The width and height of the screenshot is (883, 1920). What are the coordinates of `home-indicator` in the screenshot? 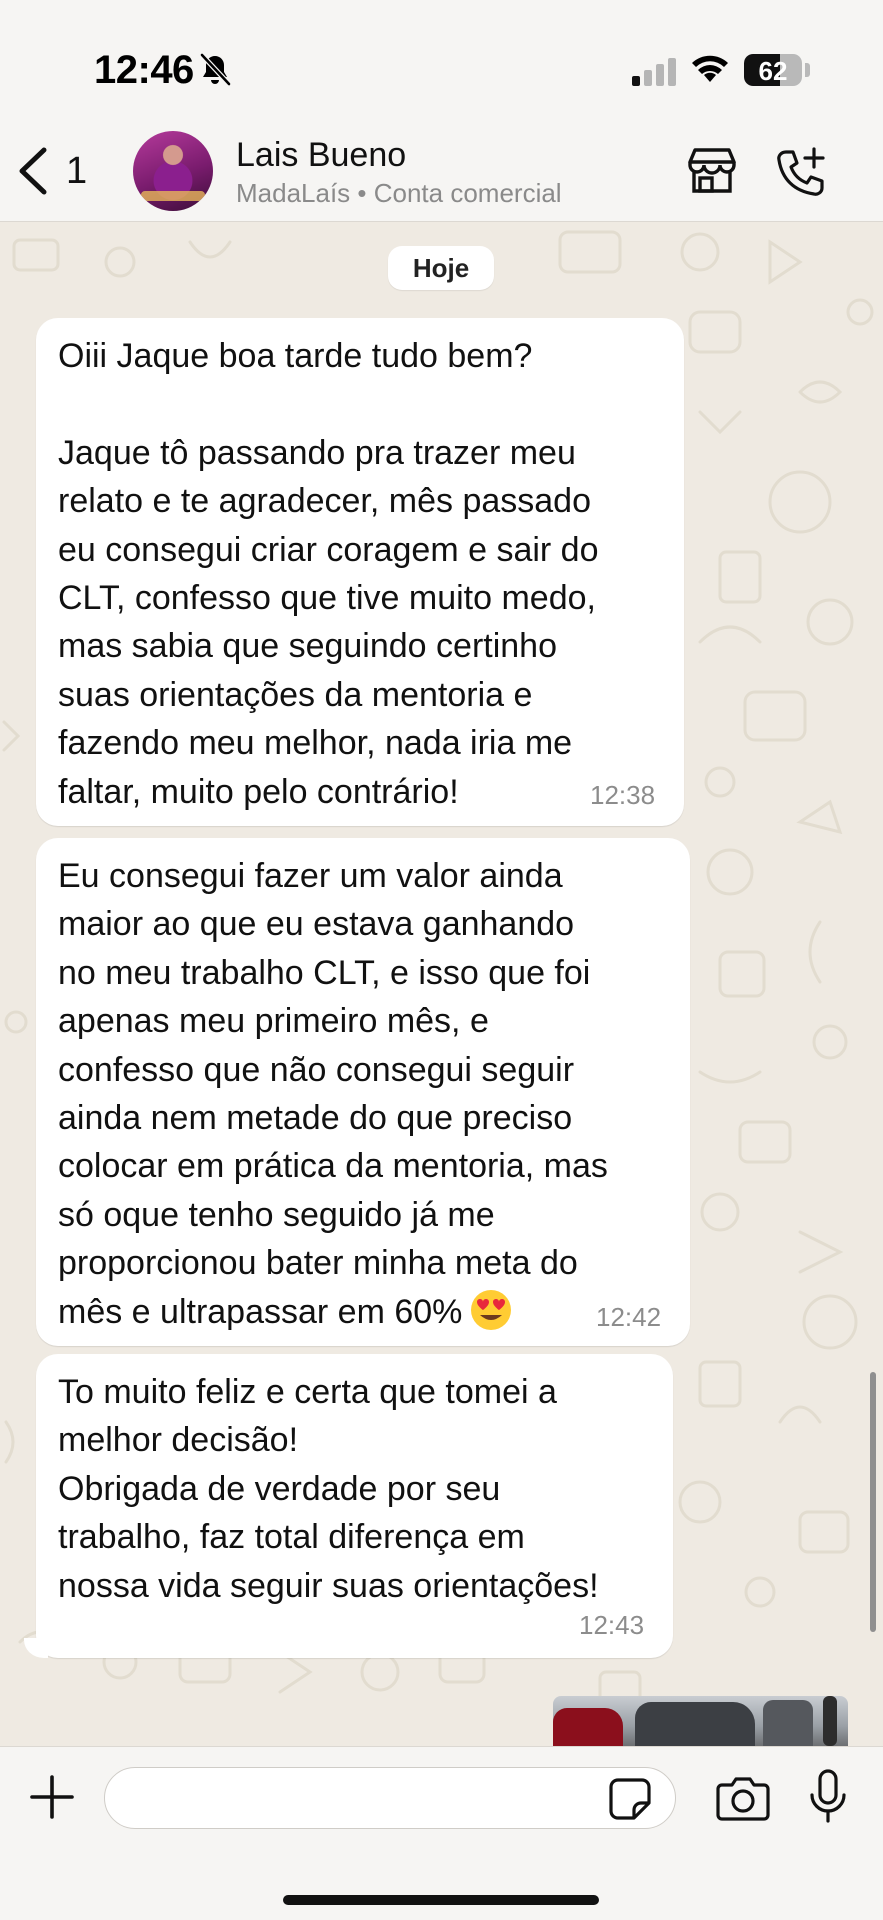 It's located at (441, 1900).